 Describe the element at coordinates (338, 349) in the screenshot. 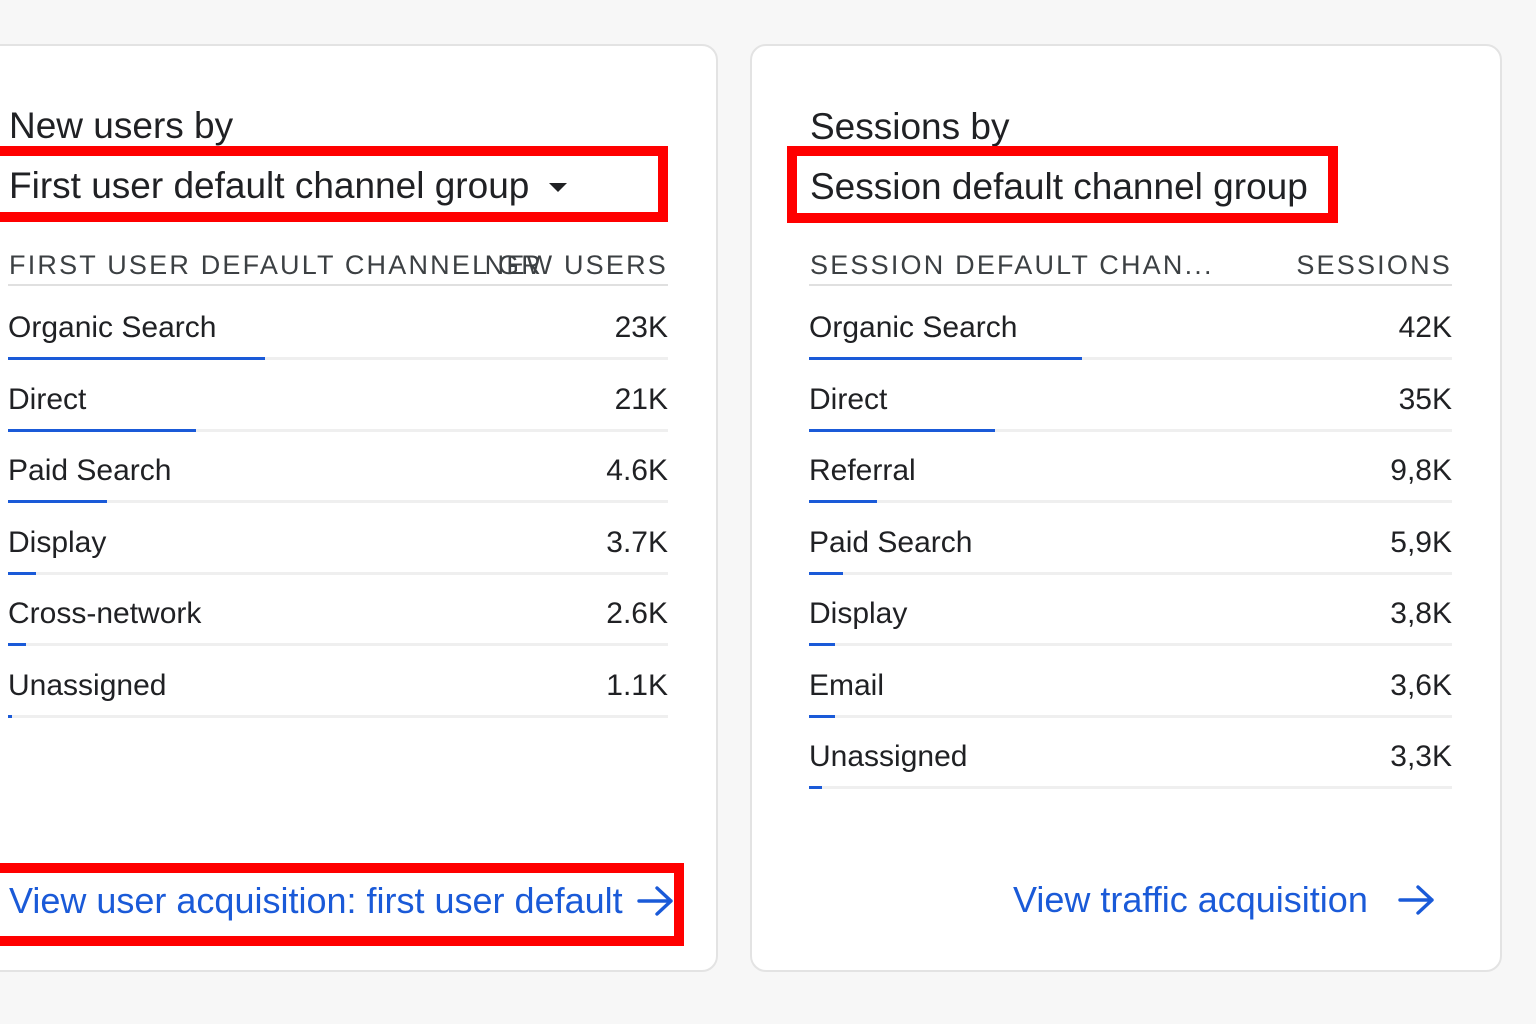

I see `table-row: Organic Search 23K` at that location.